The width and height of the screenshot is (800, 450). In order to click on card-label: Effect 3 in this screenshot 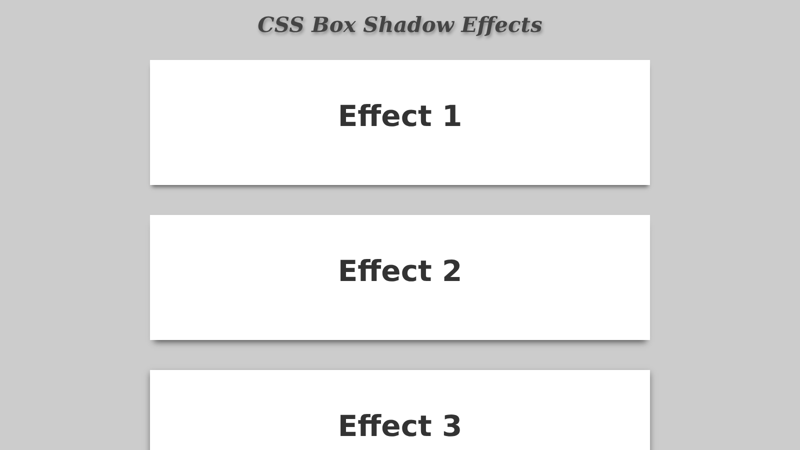, I will do `click(400, 426)`.